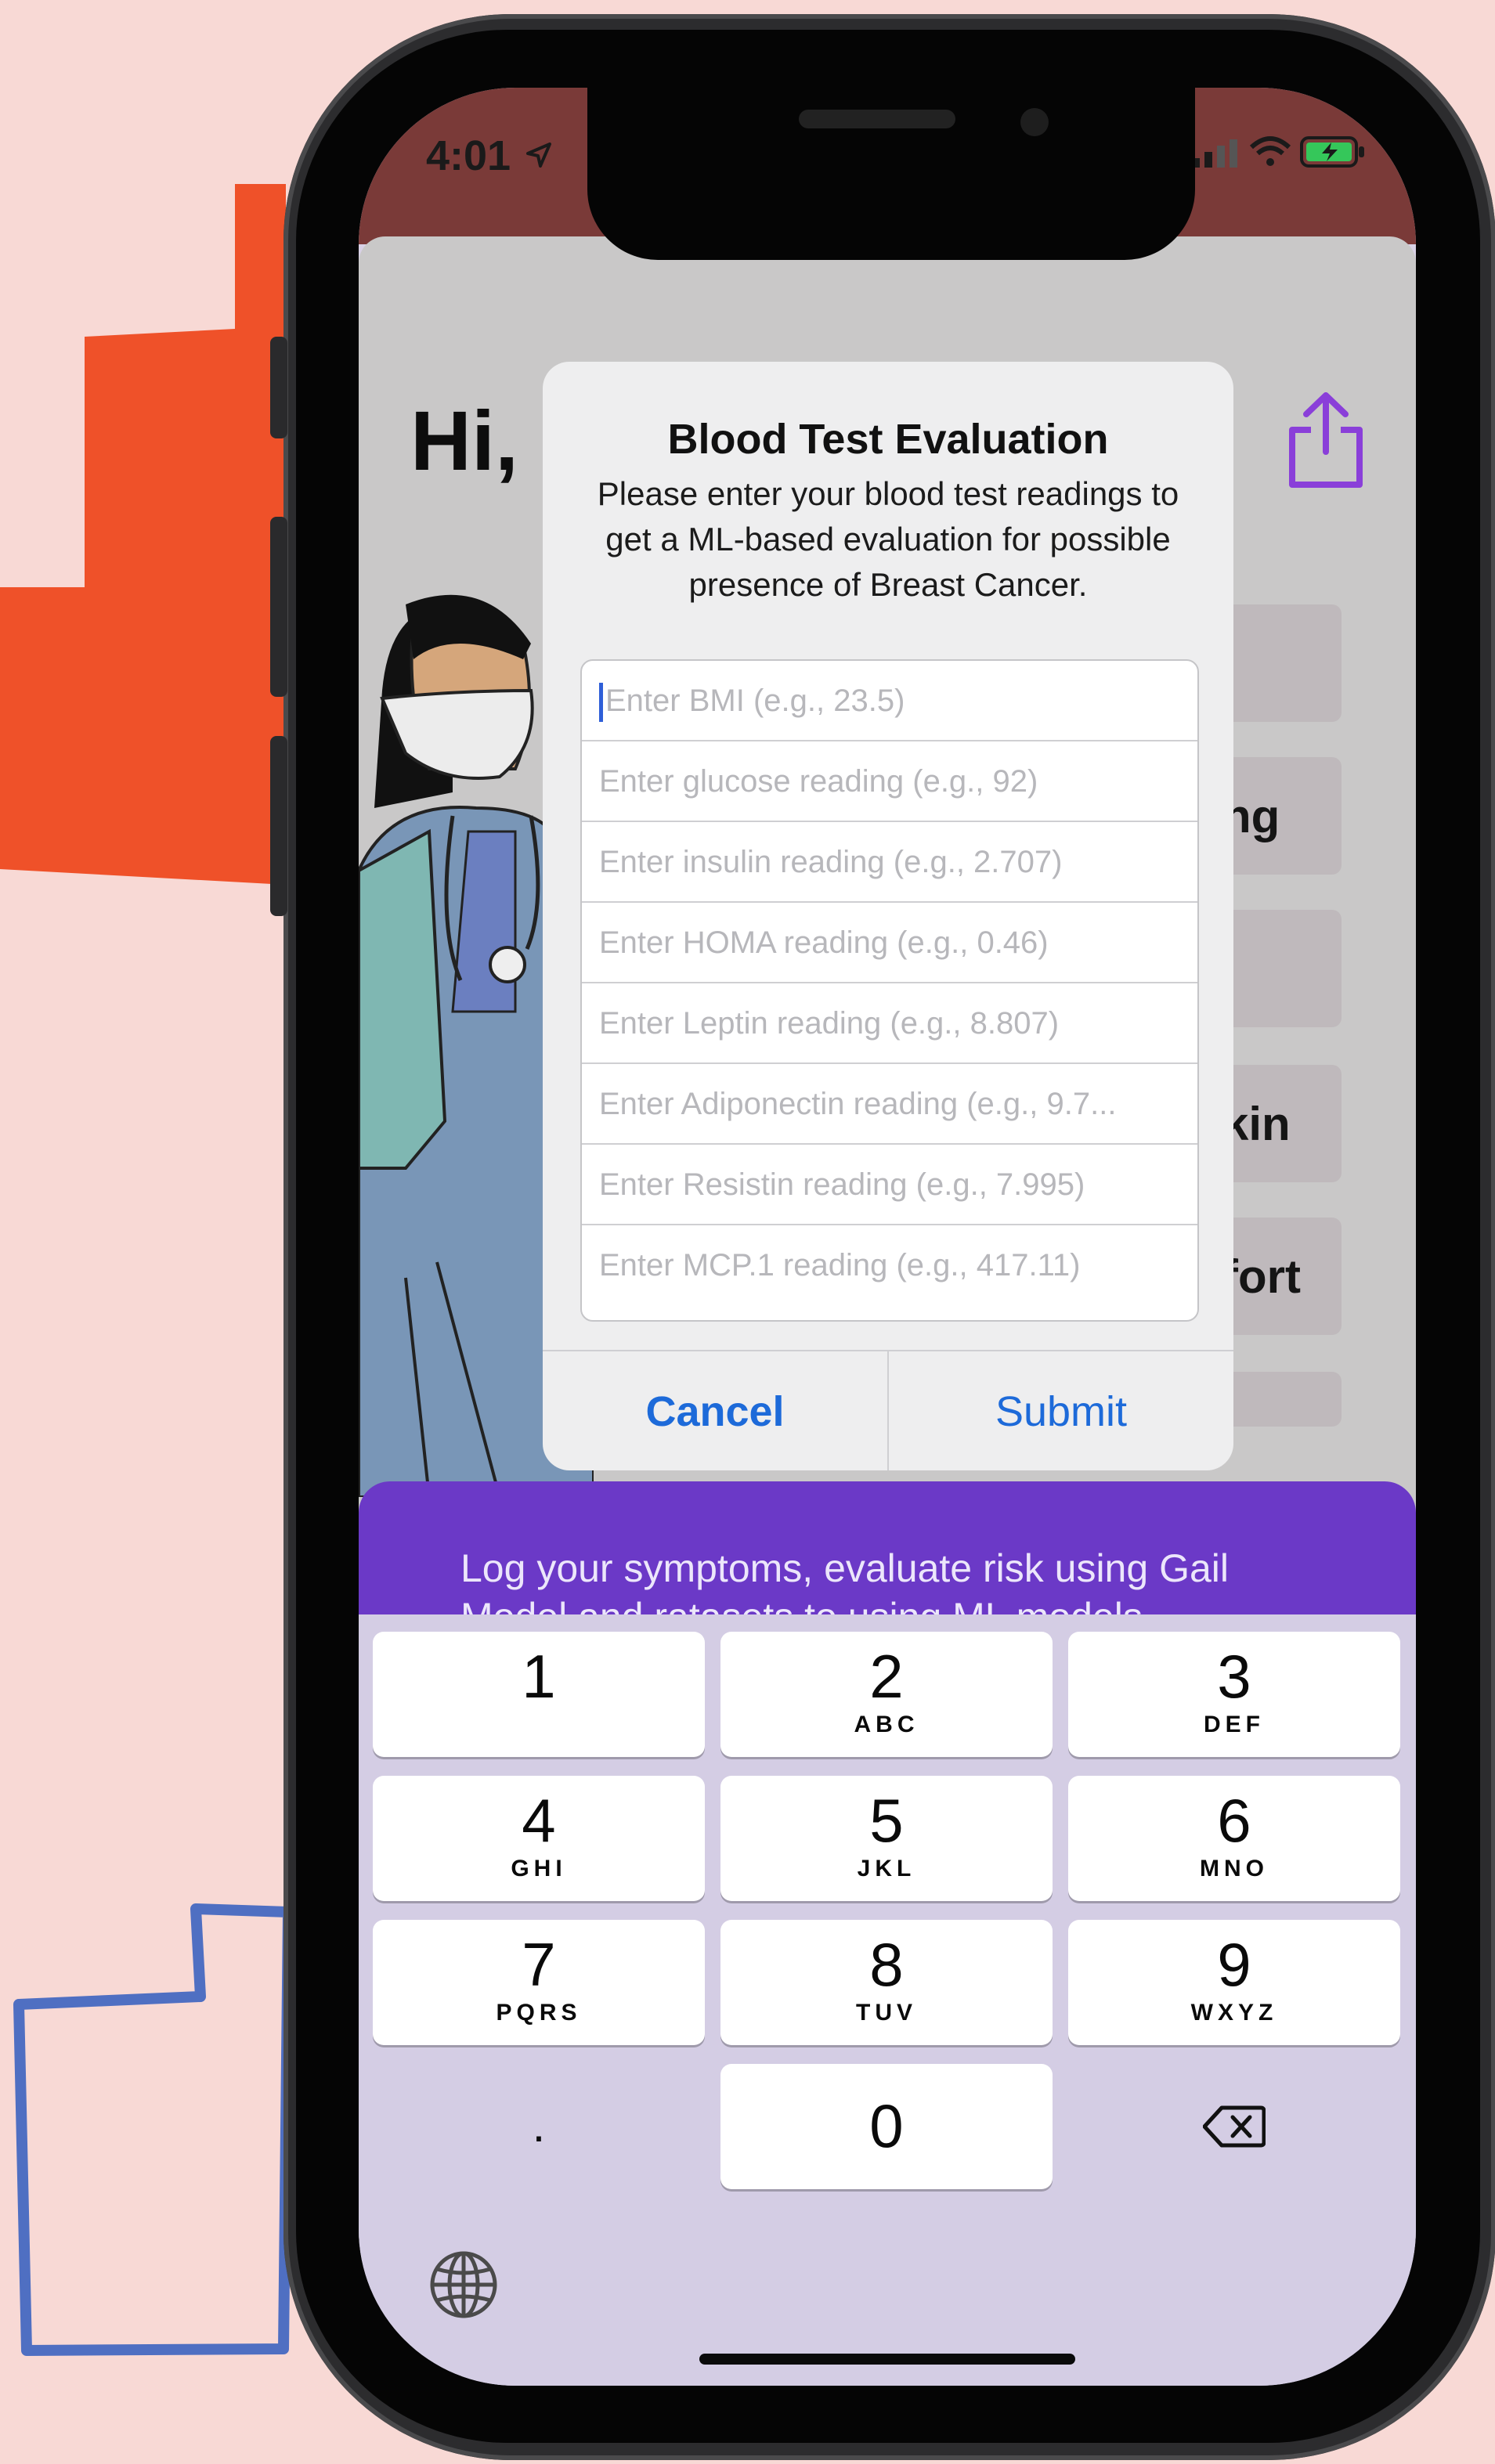 This screenshot has width=1495, height=2464. I want to click on key-9: 9 WXYZ, so click(1234, 1982).